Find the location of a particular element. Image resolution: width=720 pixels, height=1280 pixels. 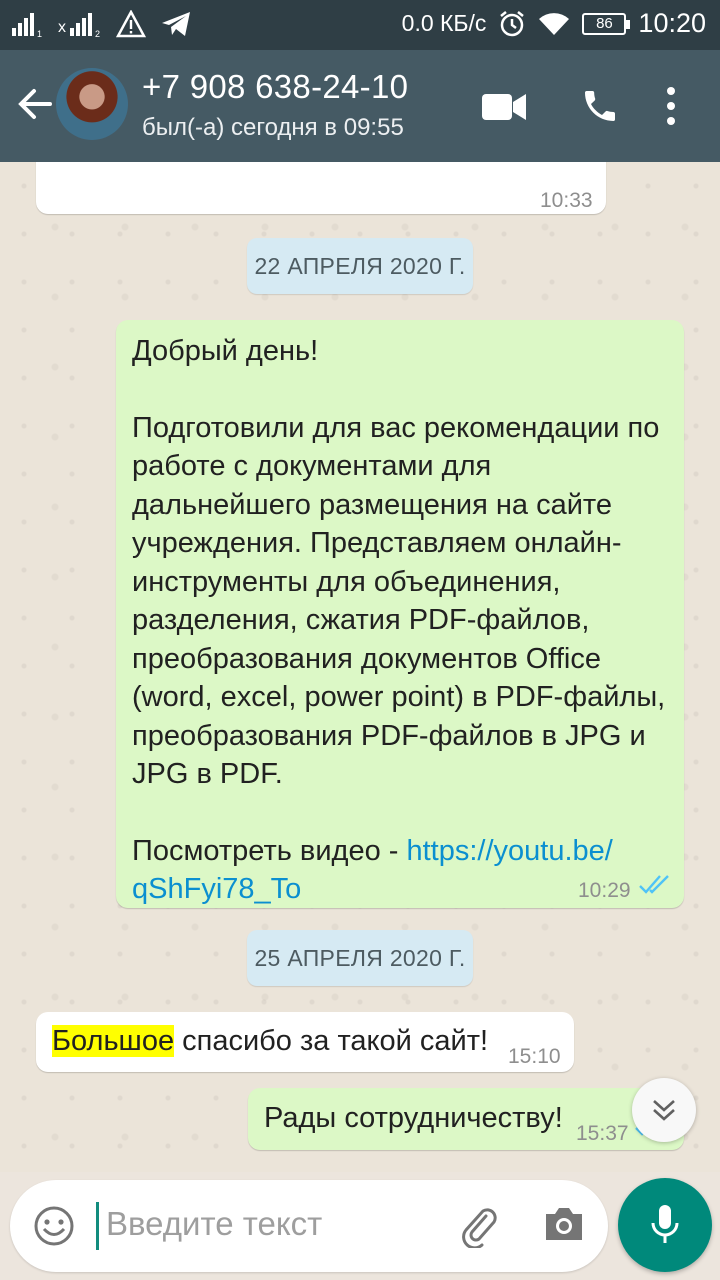

message-text: Большое спасибо за такой сайт! is located at coordinates (270, 1041).